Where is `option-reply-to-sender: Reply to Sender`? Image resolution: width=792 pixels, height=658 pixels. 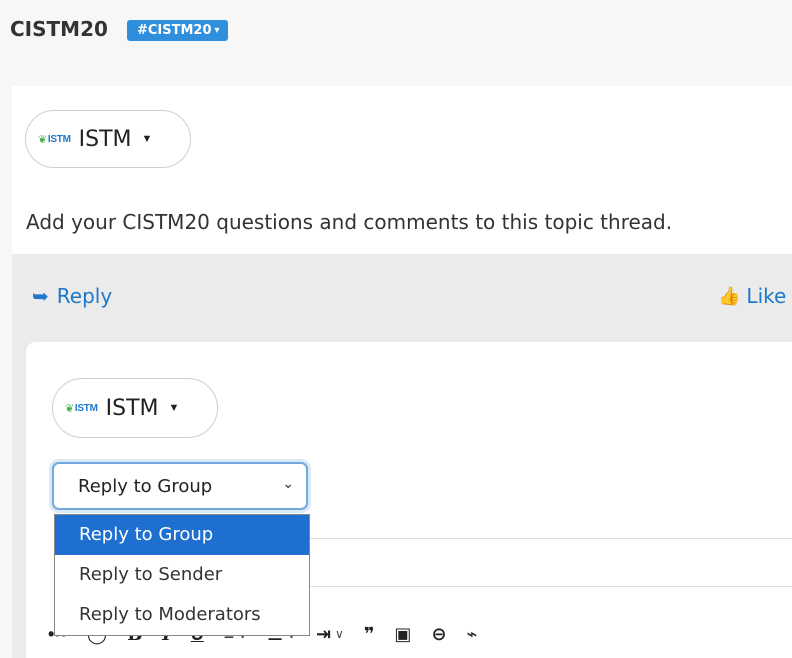 option-reply-to-sender: Reply to Sender is located at coordinates (182, 575).